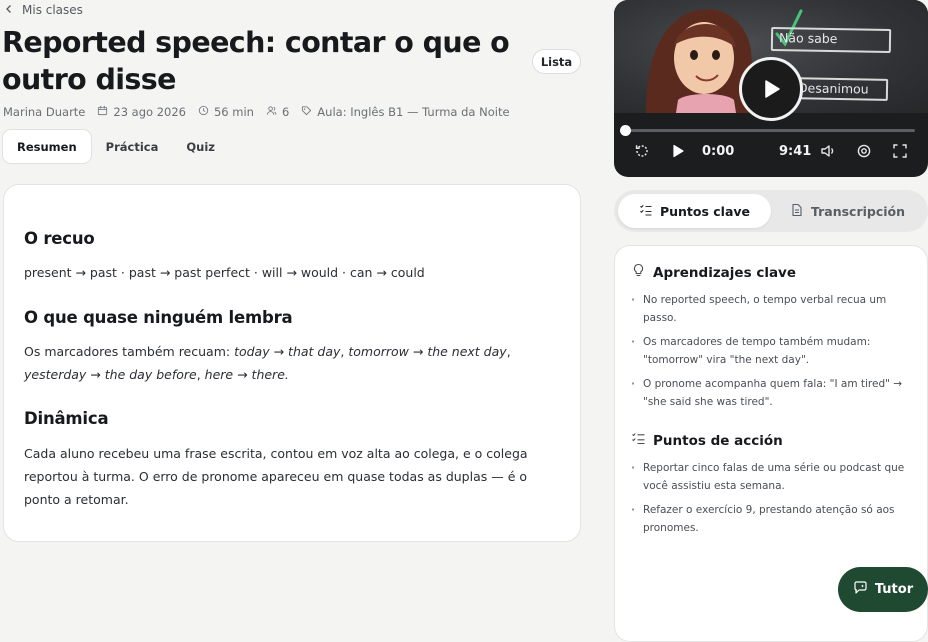 The height and width of the screenshot is (642, 928). I want to click on tutor-label: Tutor, so click(894, 589).